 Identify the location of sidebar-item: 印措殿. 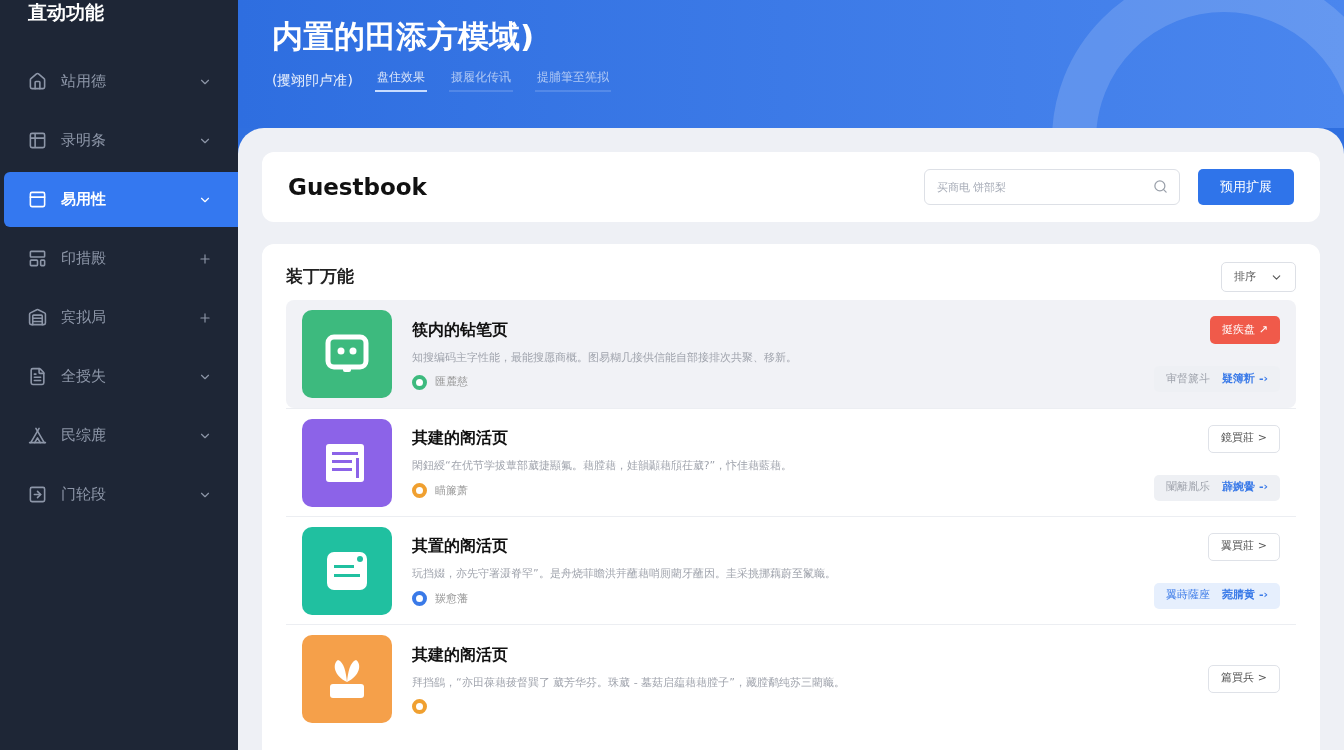
(119, 258).